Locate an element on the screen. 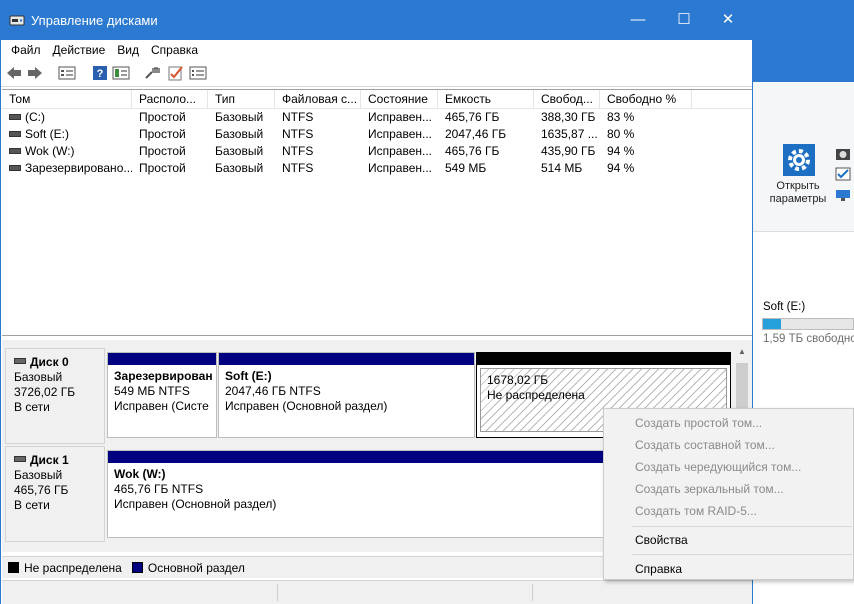  table-cell: 94 % is located at coordinates (646, 168).